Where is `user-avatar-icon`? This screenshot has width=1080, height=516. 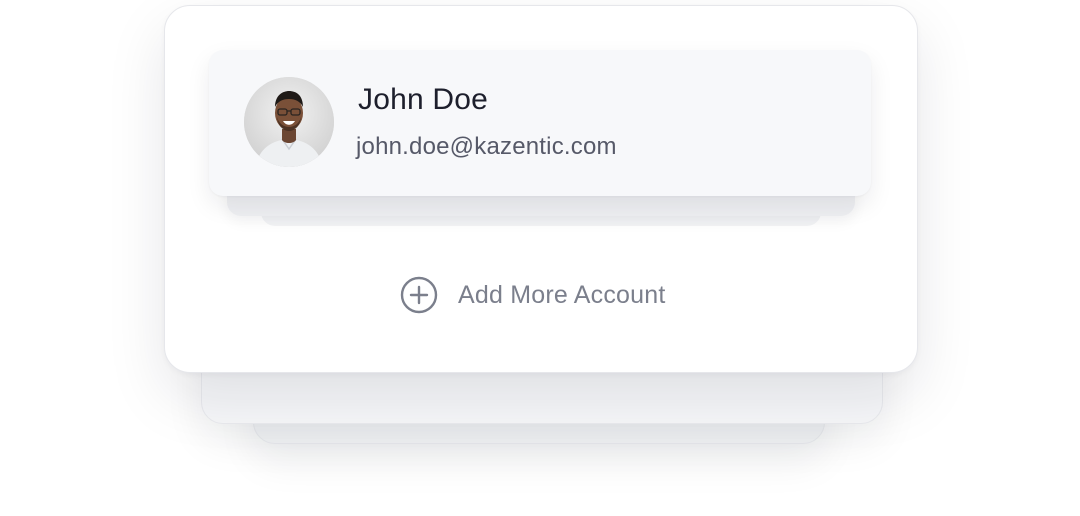 user-avatar-icon is located at coordinates (289, 122).